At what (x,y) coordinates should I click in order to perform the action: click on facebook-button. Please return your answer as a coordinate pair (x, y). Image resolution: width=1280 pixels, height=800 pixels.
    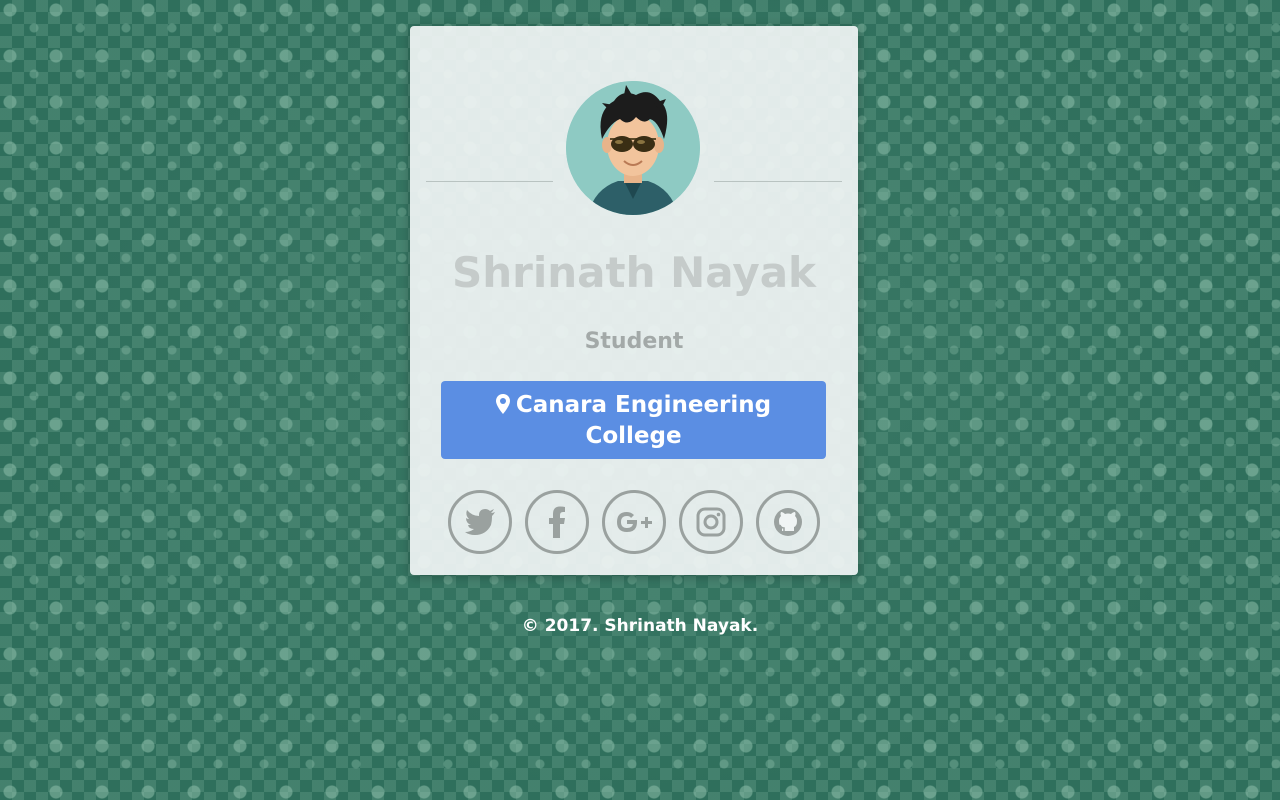
    Looking at the image, I should click on (557, 522).